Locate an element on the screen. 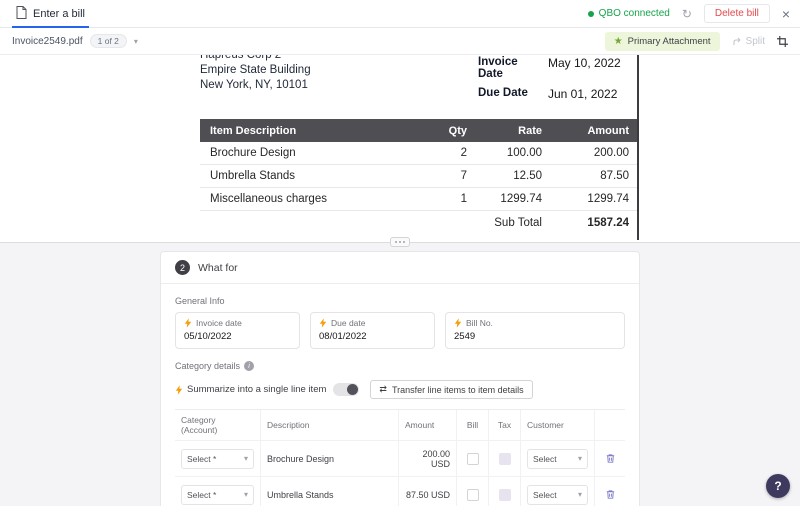 The width and height of the screenshot is (800, 506). col-description: Description is located at coordinates (330, 425).